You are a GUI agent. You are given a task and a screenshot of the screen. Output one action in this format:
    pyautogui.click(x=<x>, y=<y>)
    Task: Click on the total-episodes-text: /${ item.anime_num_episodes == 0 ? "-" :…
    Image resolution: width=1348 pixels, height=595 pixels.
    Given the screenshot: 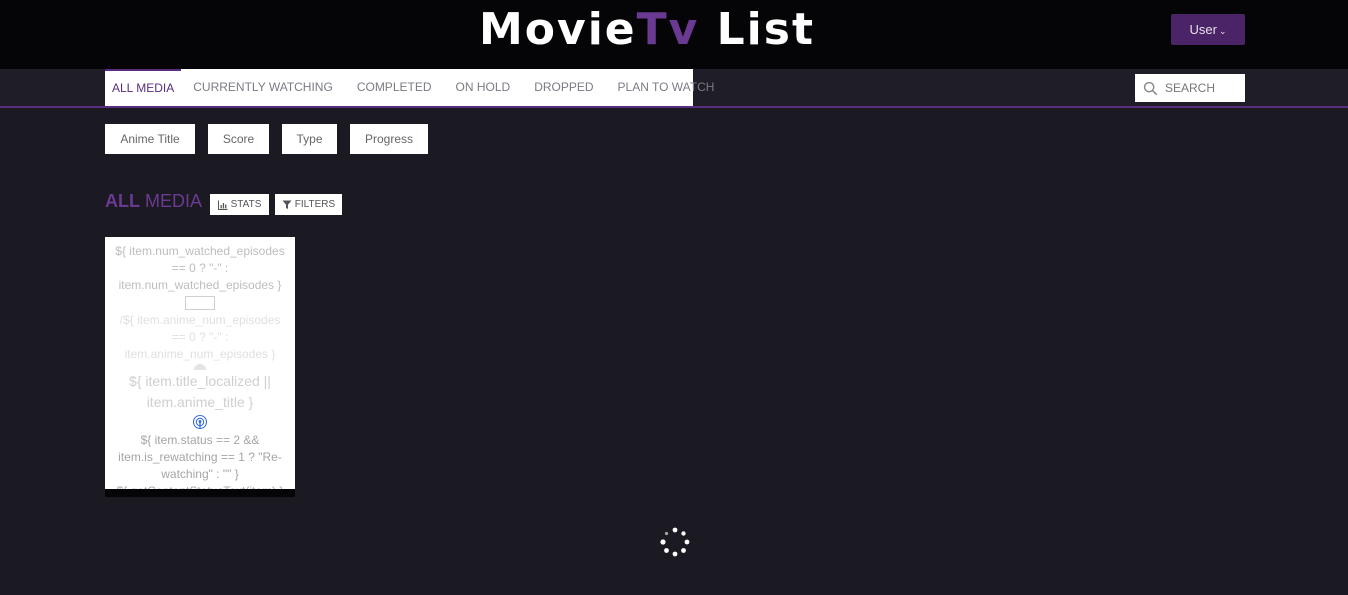 What is the action you would take?
    pyautogui.click(x=200, y=337)
    